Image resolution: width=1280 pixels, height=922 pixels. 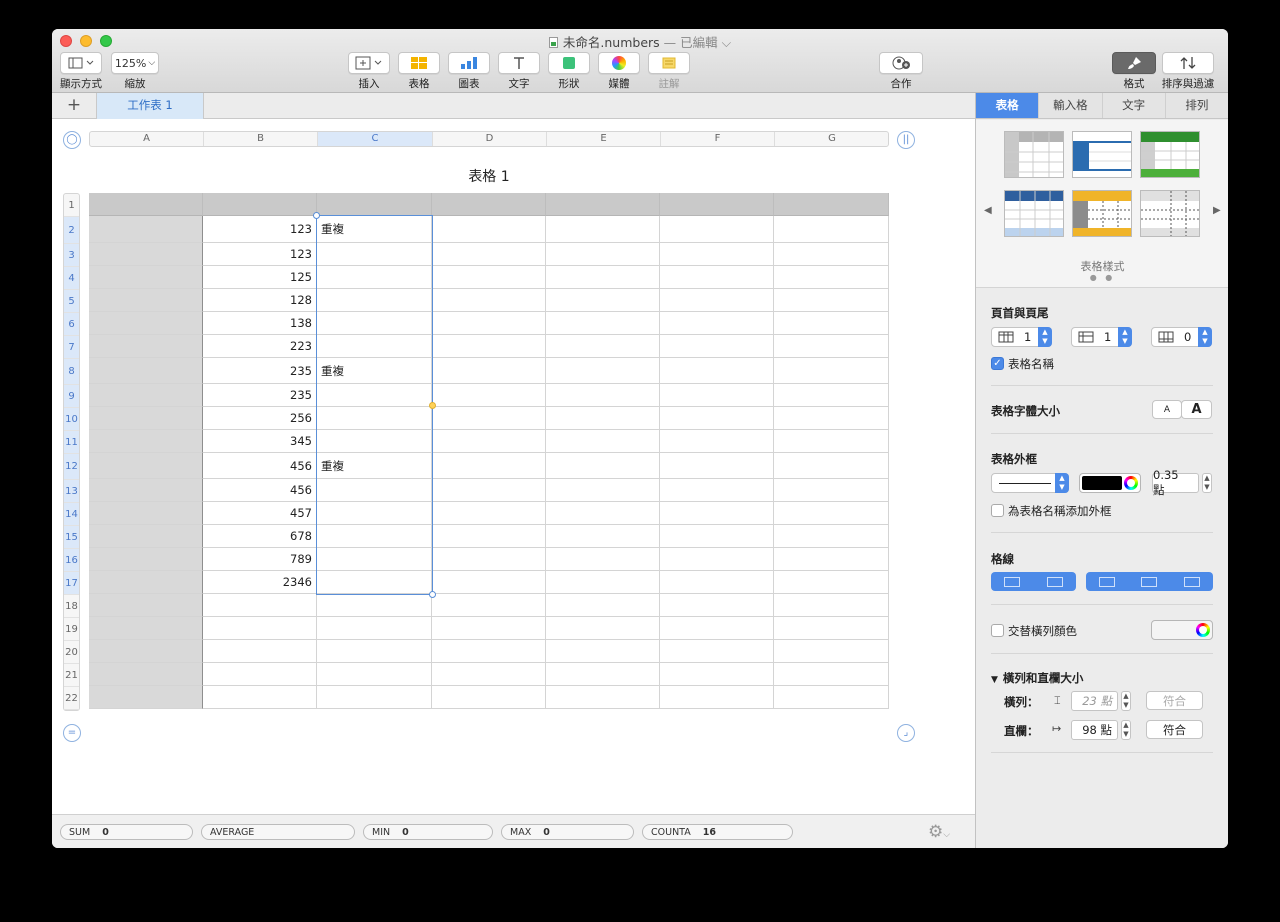 What do you see at coordinates (603, 300) in the screenshot?
I see `cell-e5` at bounding box center [603, 300].